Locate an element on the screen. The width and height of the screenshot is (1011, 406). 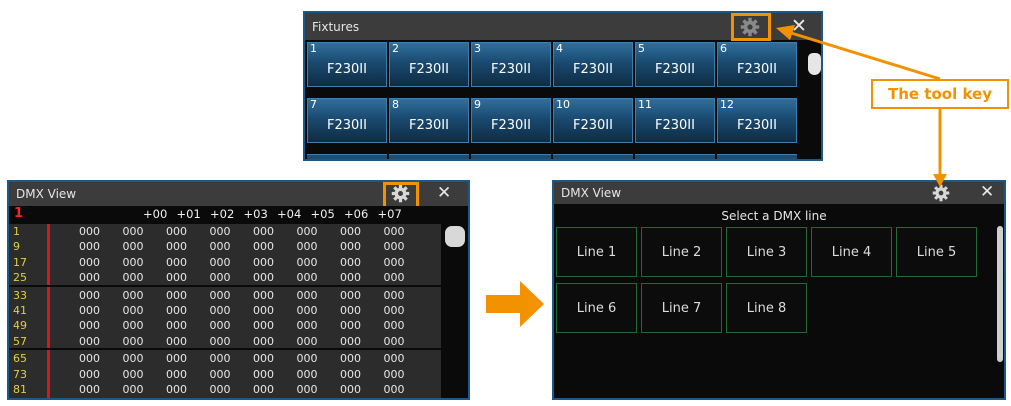
tool-key-callout: The tool key is located at coordinates (940, 94).